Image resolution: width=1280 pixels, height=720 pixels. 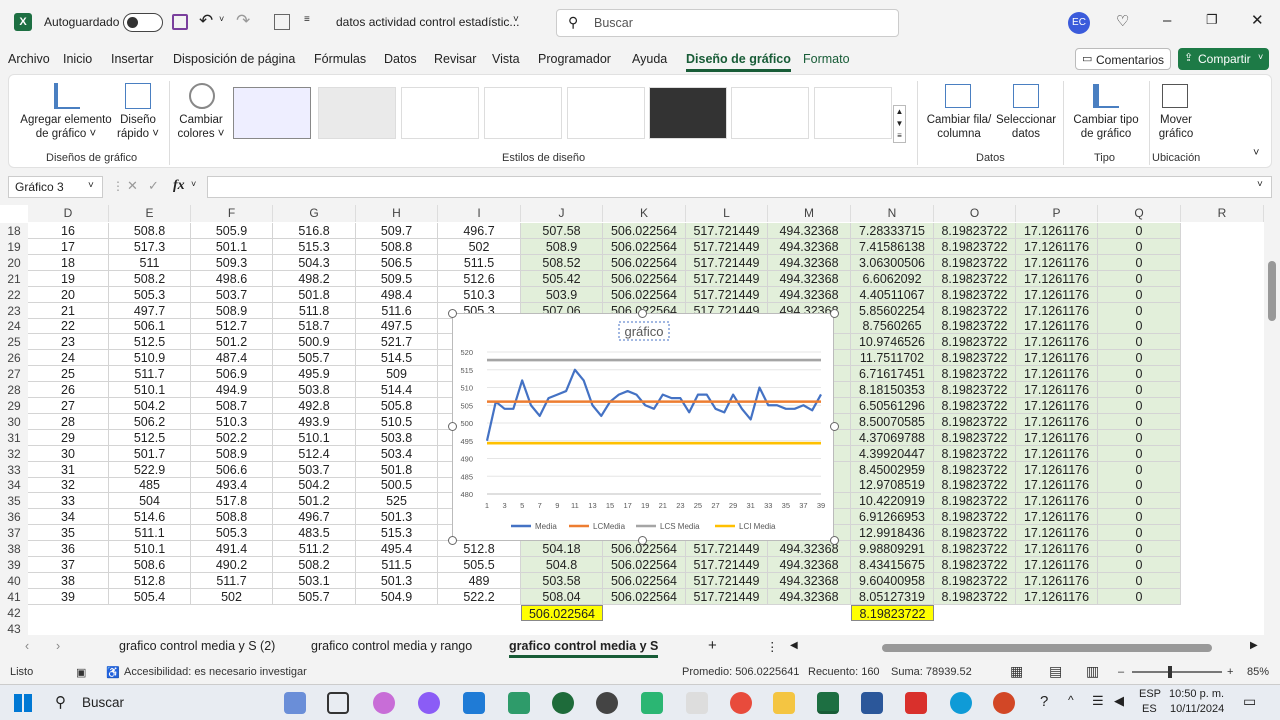 I want to click on row-header: 28, so click(x=14, y=390).